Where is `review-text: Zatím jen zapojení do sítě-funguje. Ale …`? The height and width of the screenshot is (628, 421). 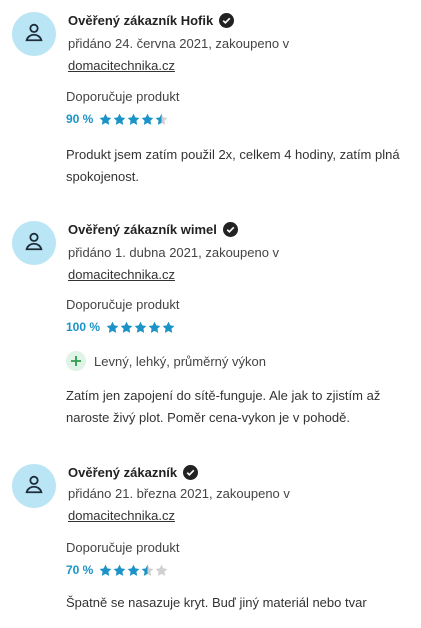 review-text: Zatím jen zapojení do sítě-funguje. Ale … is located at coordinates (223, 406).